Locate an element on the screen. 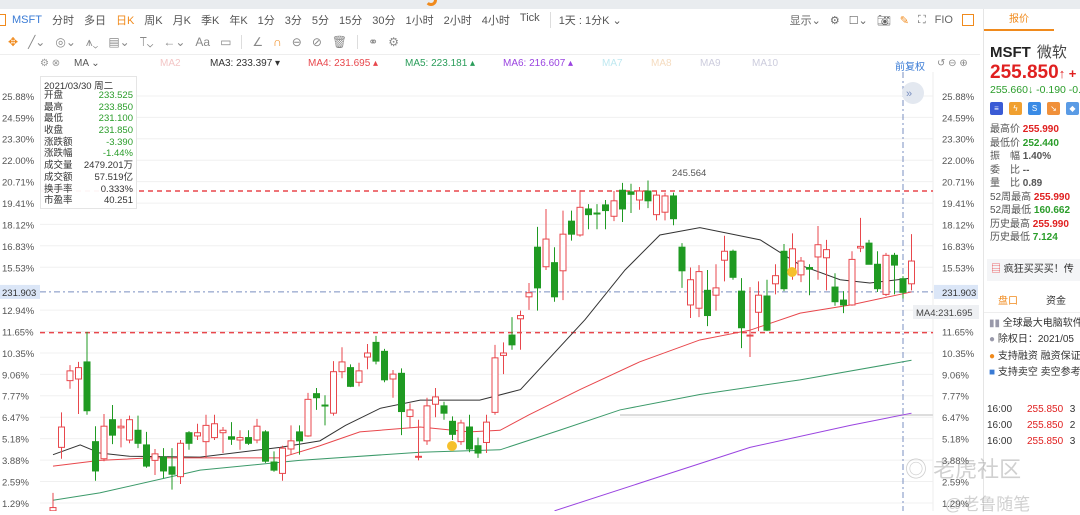 The width and height of the screenshot is (1080, 515). ma-settings-icon: ⚙ ⊗ is located at coordinates (50, 63).